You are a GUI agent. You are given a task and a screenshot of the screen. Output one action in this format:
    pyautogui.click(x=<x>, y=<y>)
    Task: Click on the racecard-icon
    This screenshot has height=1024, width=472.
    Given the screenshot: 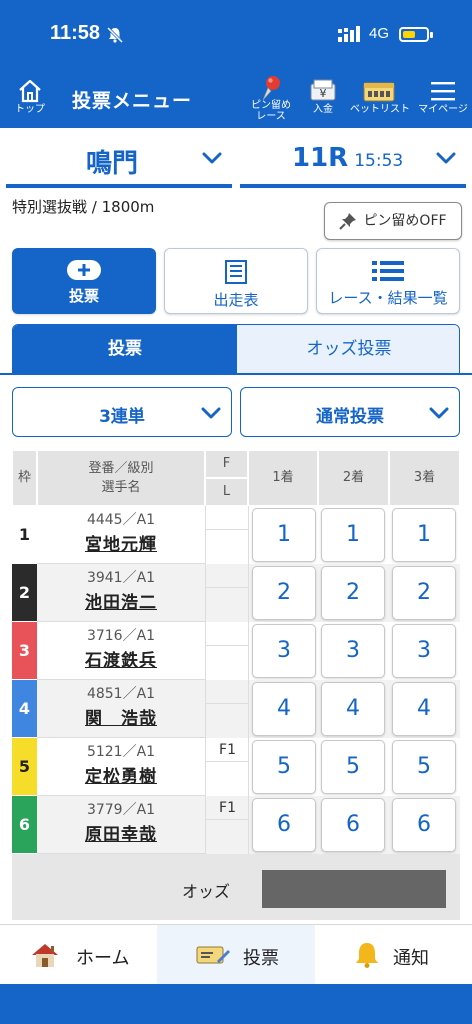 What is the action you would take?
    pyautogui.click(x=236, y=272)
    